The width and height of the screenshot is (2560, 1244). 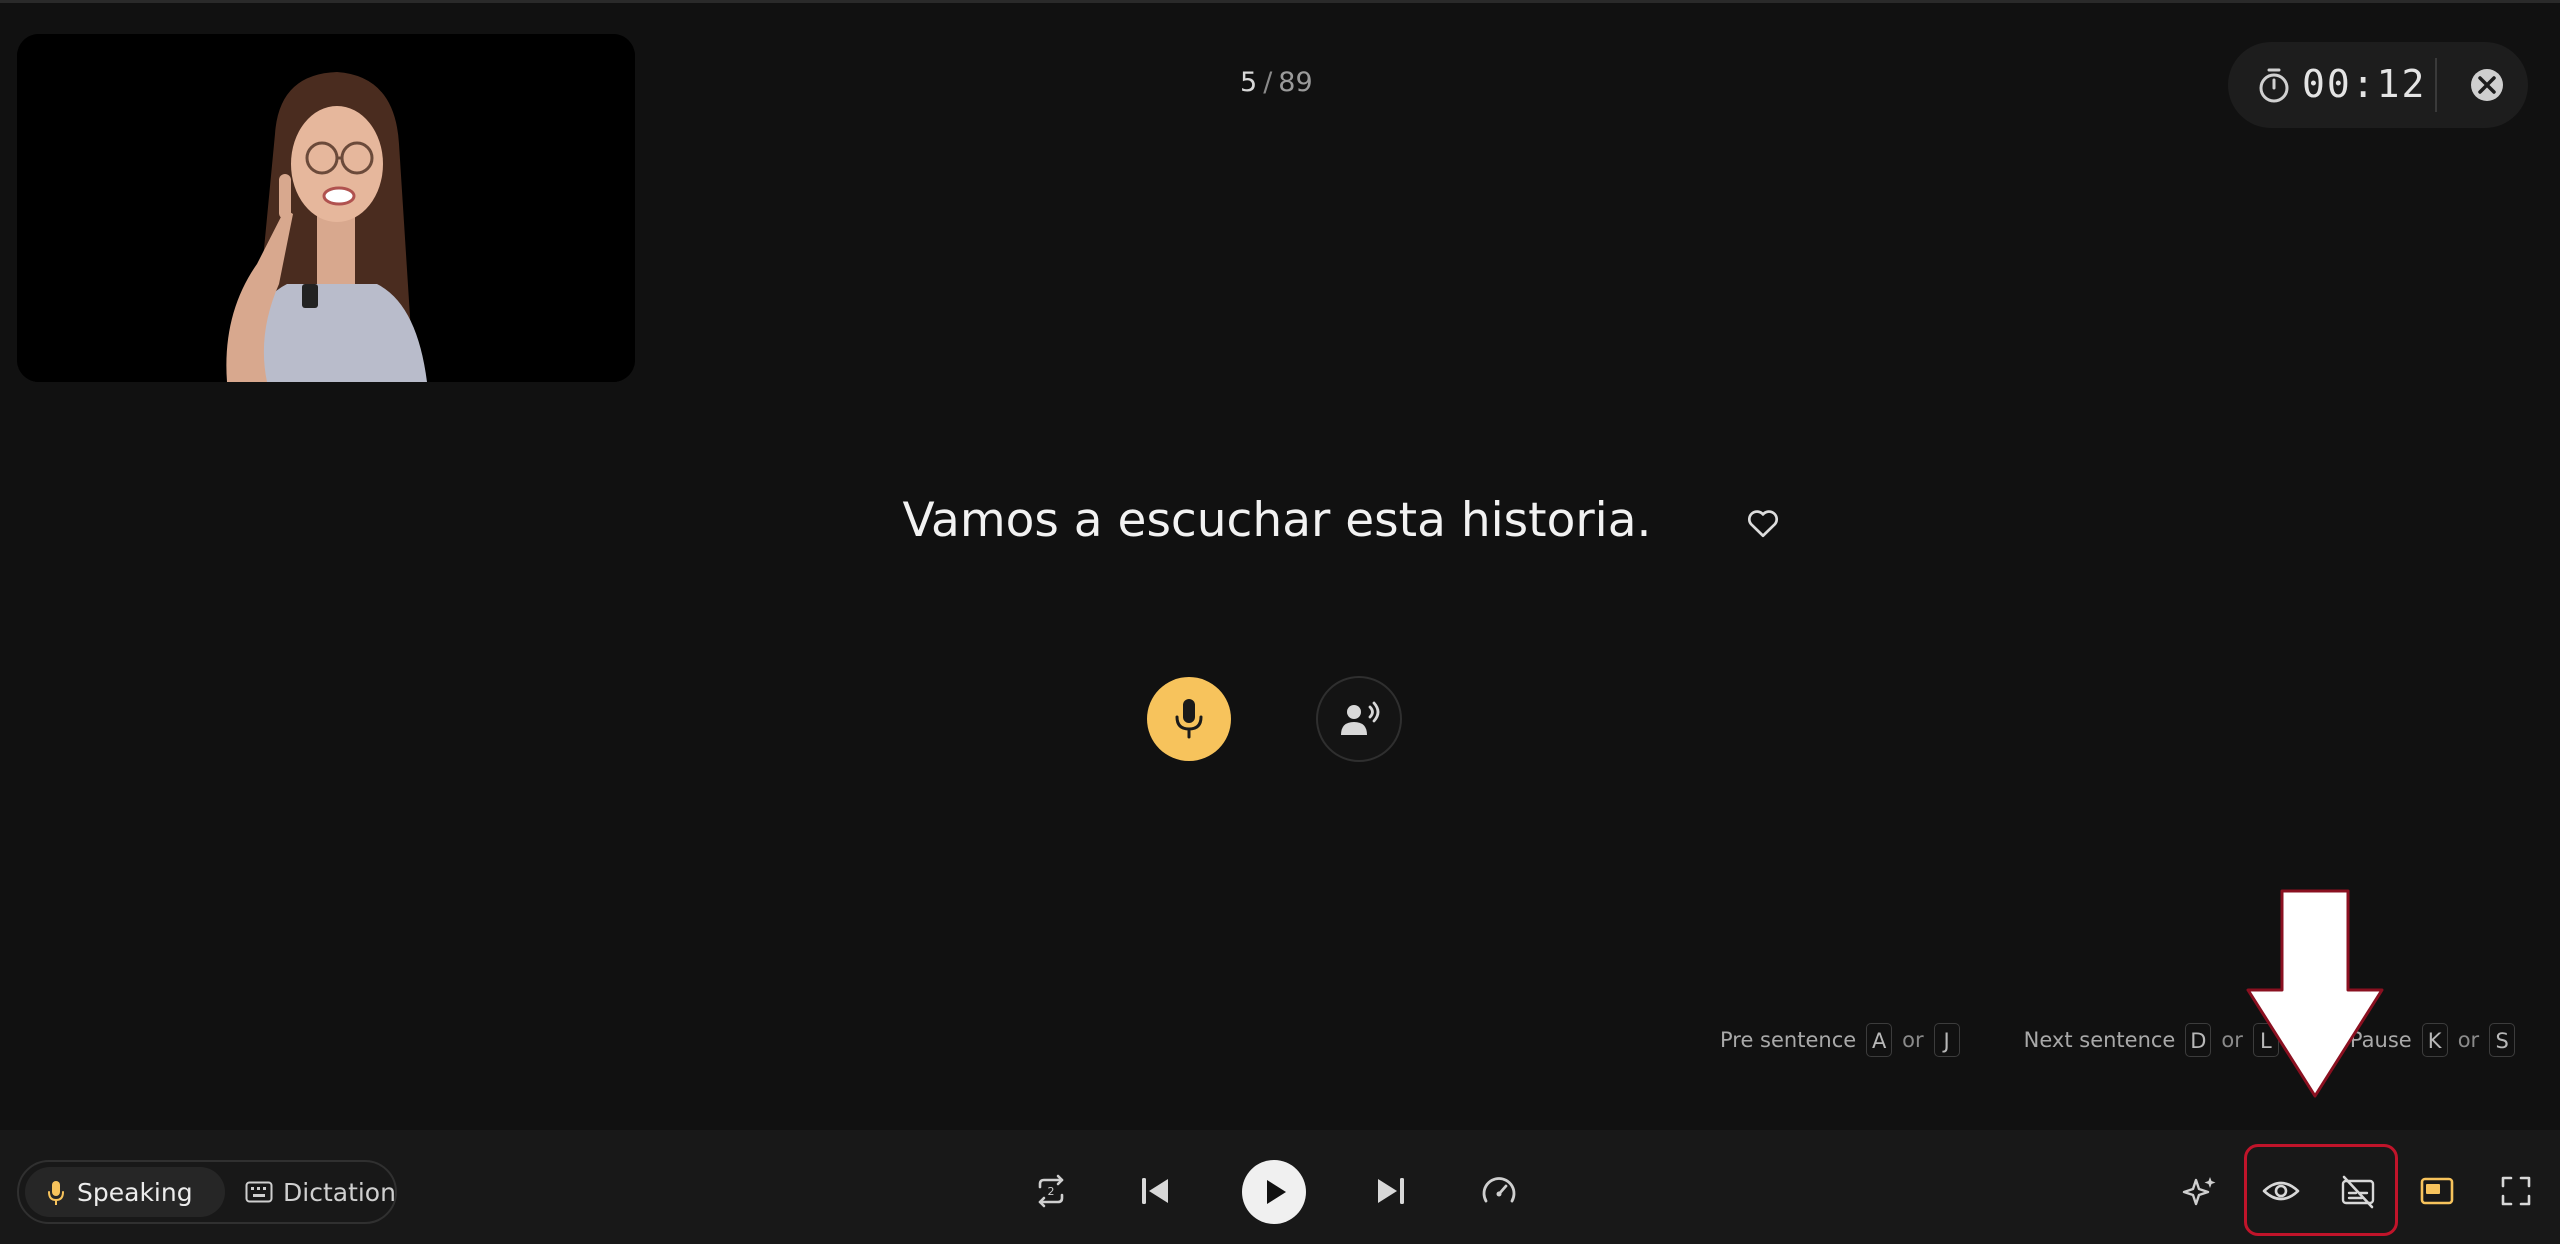 What do you see at coordinates (2437, 1191) in the screenshot?
I see `layout-icon` at bounding box center [2437, 1191].